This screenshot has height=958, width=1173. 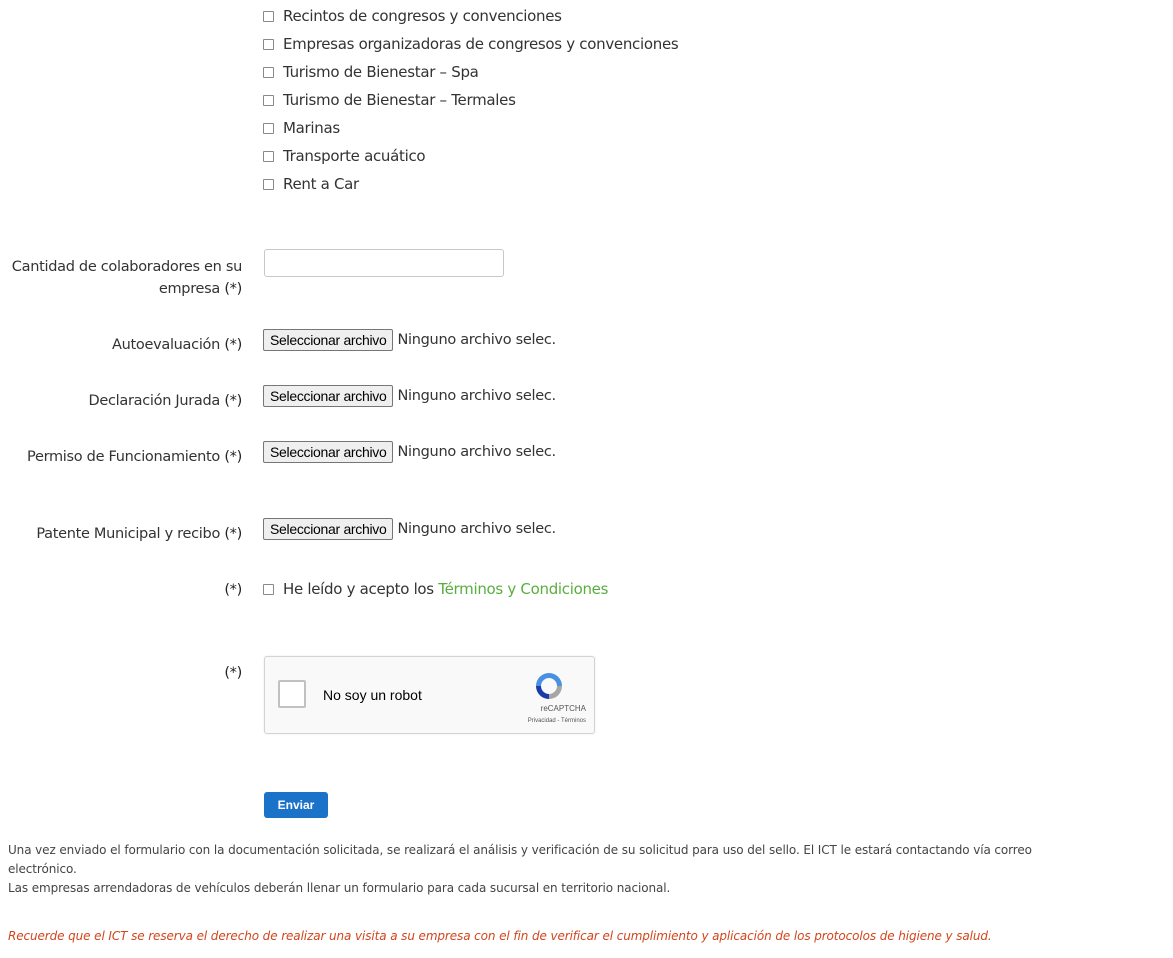 I want to click on terms-checkbox, so click(x=268, y=589).